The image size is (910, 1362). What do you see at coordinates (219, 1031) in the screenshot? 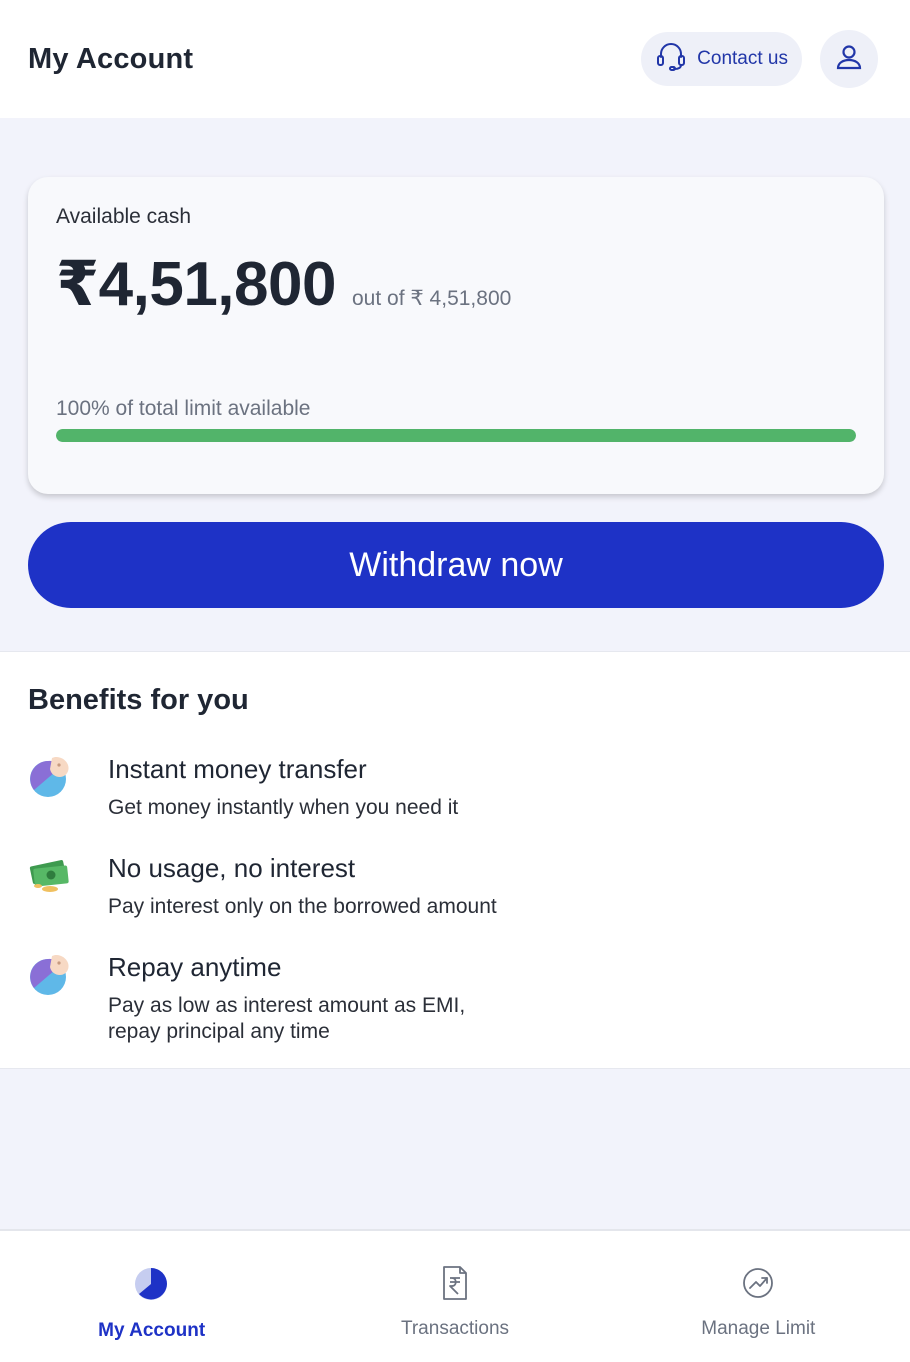
I see `benefit-description-line: repay principal any time` at bounding box center [219, 1031].